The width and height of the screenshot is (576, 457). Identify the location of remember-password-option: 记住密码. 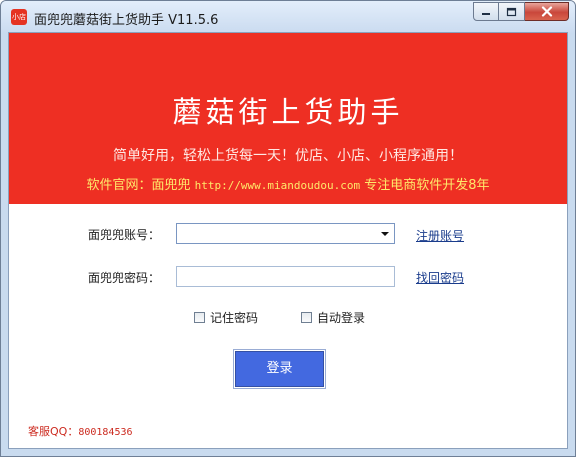
(226, 317).